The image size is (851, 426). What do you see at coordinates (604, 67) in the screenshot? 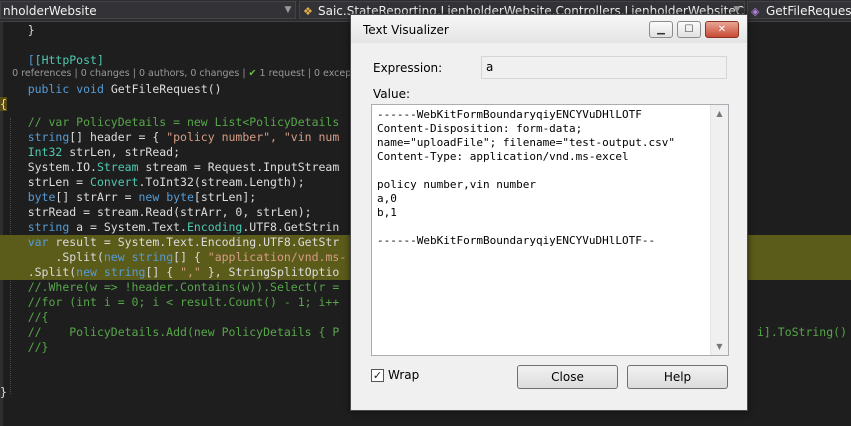
I see `expression-field: a` at bounding box center [604, 67].